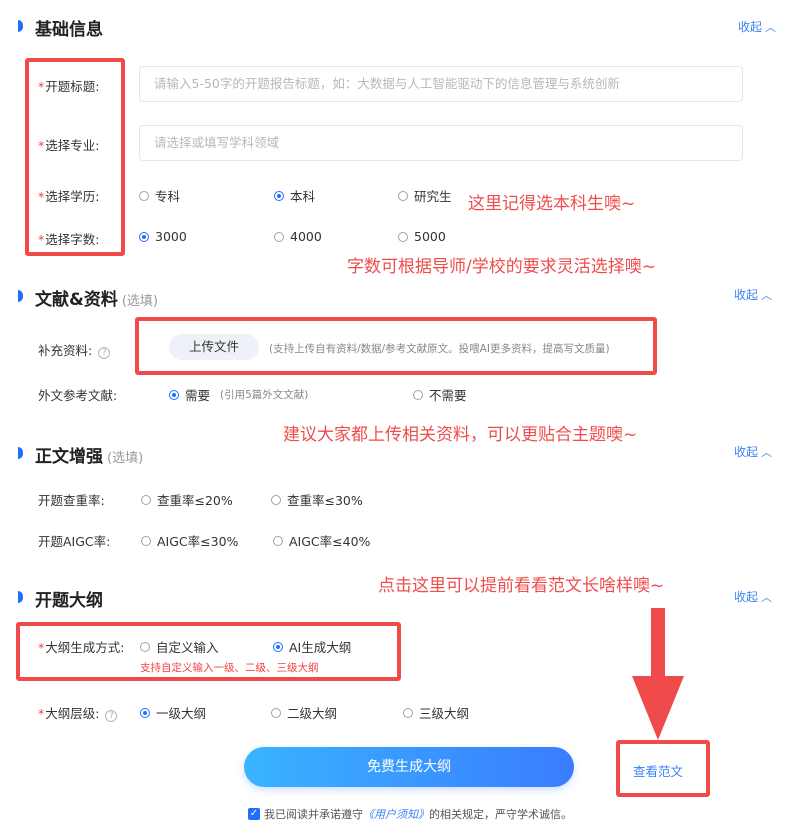 This screenshot has width=793, height=840. Describe the element at coordinates (521, 586) in the screenshot. I see `annotation-sample-note: 点击这里可以提前看看范文长啥样噢~` at that location.